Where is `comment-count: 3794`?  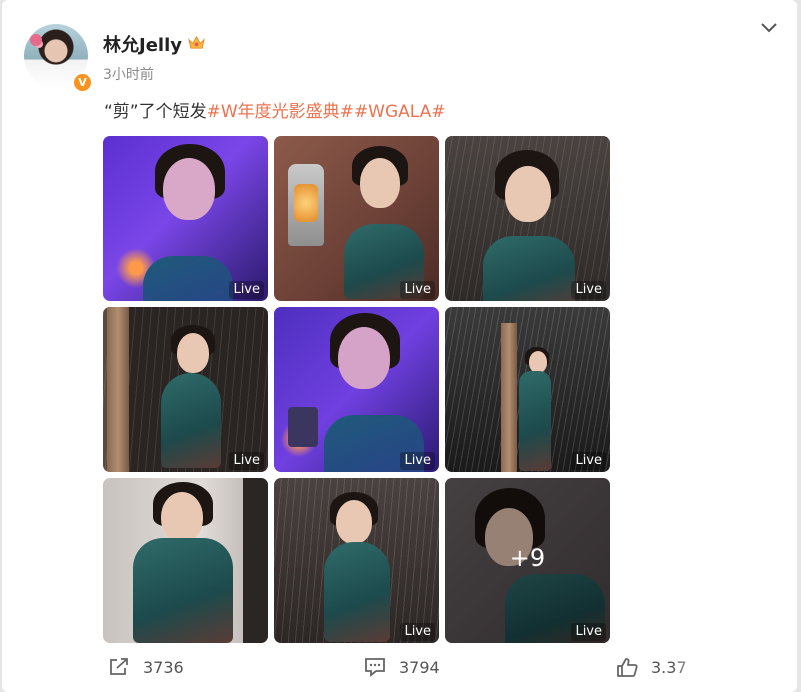 comment-count: 3794 is located at coordinates (419, 667).